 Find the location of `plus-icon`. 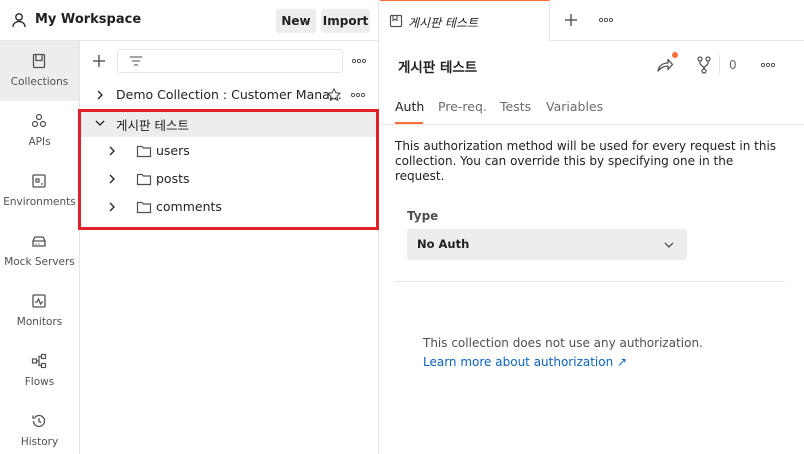

plus-icon is located at coordinates (99, 61).